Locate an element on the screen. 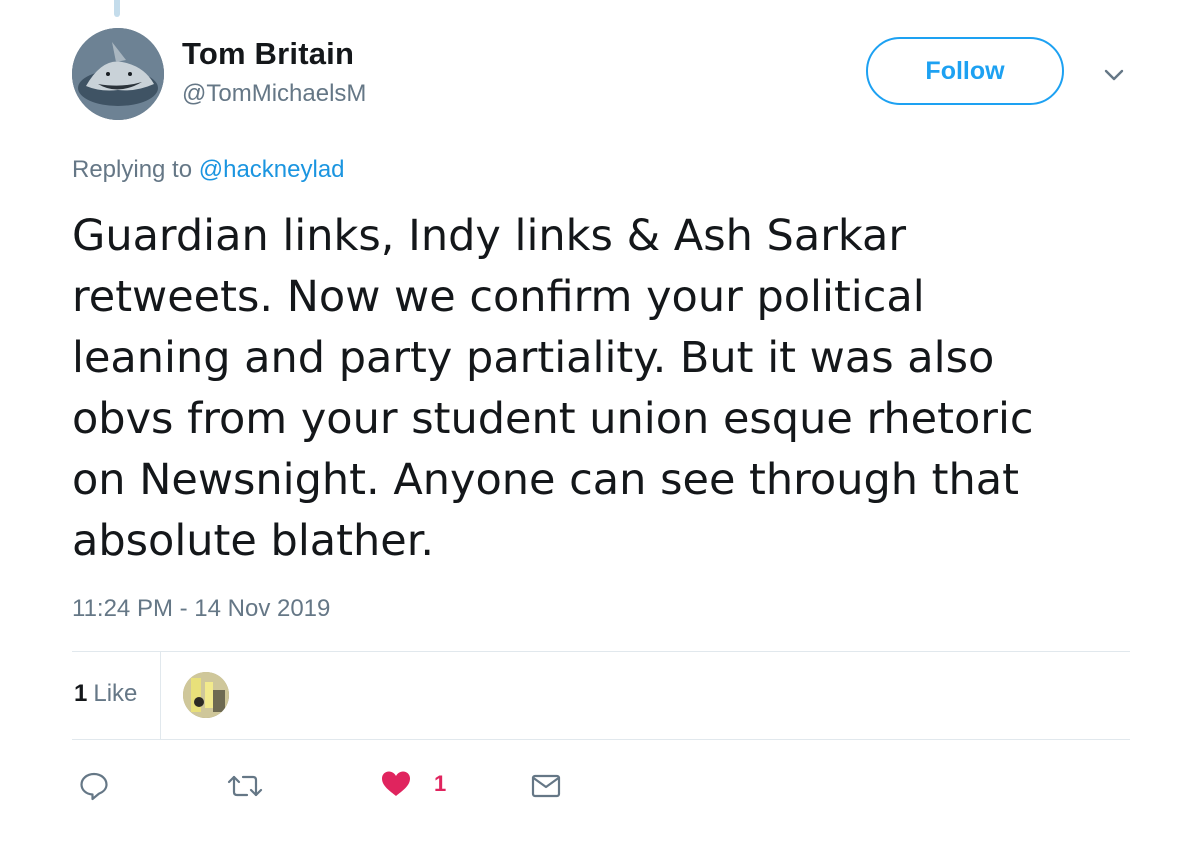  replying-prefix: Replying to is located at coordinates (132, 169).